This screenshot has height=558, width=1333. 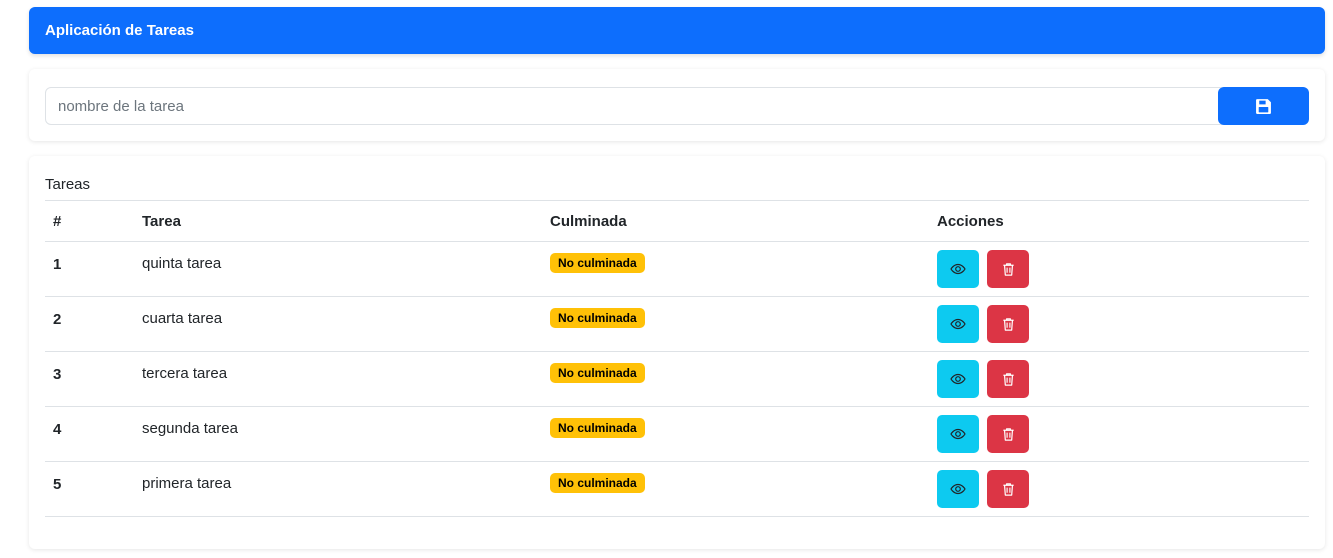 I want to click on task-name-input, so click(x=635, y=106).